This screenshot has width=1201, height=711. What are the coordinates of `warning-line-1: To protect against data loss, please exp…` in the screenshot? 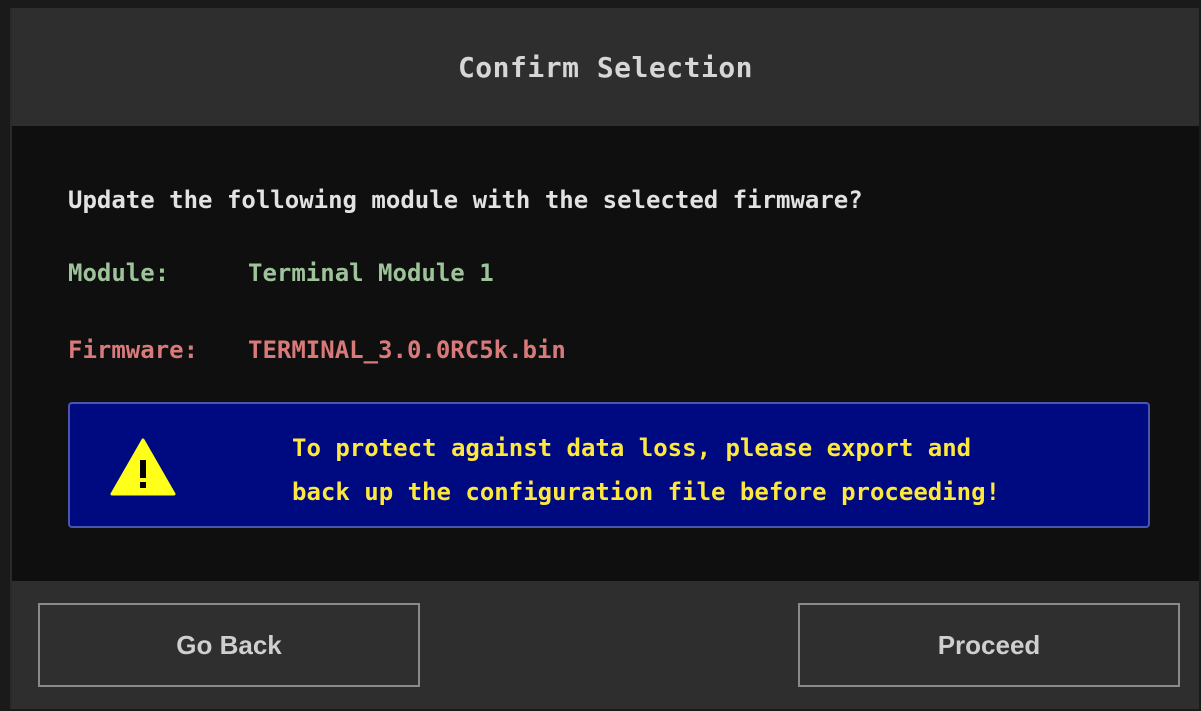 It's located at (632, 448).